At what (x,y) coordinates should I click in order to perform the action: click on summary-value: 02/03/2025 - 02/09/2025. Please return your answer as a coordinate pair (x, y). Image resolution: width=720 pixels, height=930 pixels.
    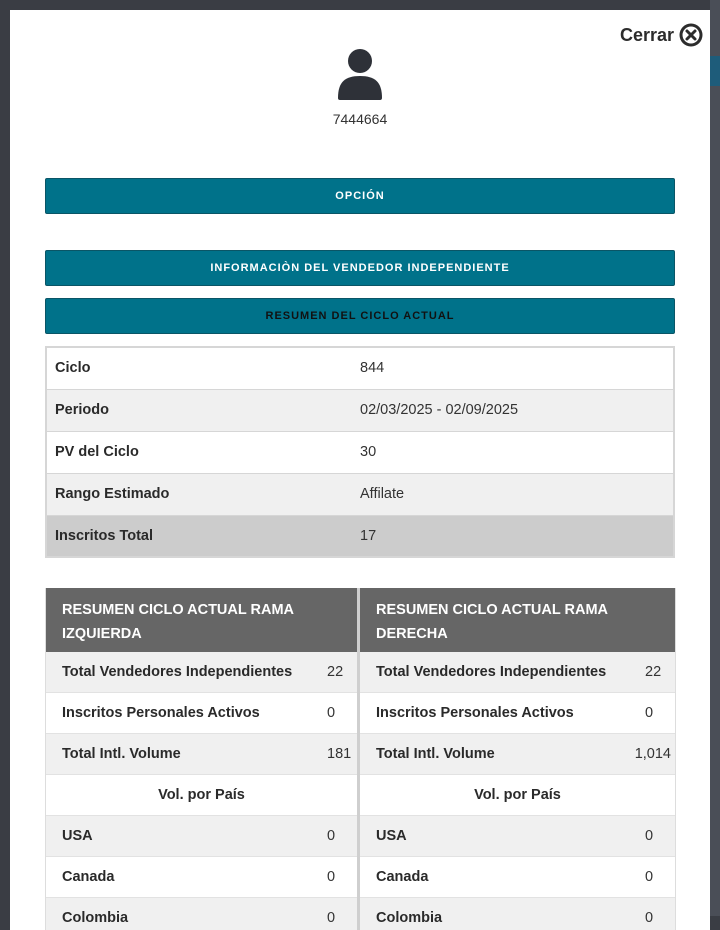
    Looking at the image, I should click on (513, 410).